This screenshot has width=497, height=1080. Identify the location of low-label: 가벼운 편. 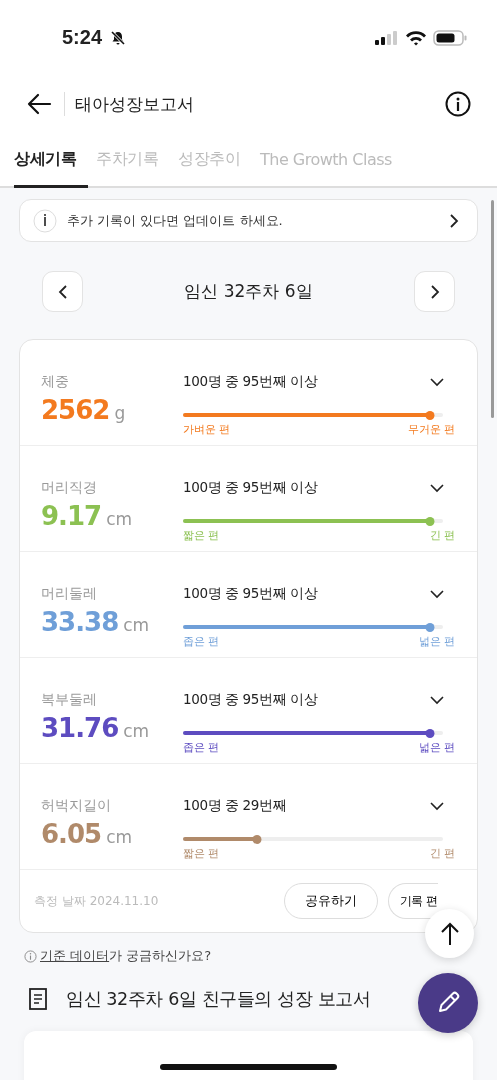
(207, 429).